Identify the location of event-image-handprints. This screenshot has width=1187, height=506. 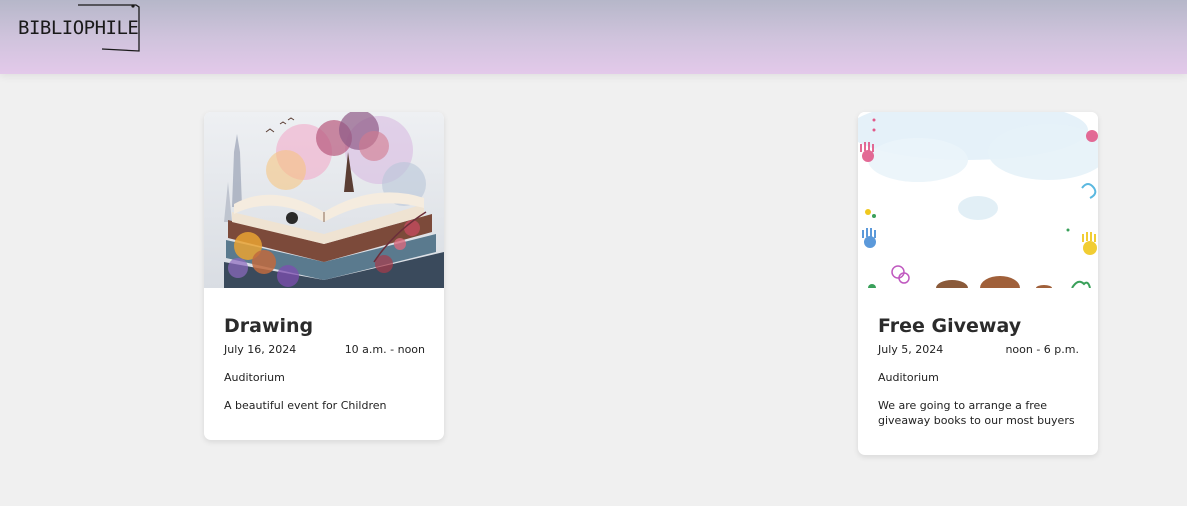
(978, 200).